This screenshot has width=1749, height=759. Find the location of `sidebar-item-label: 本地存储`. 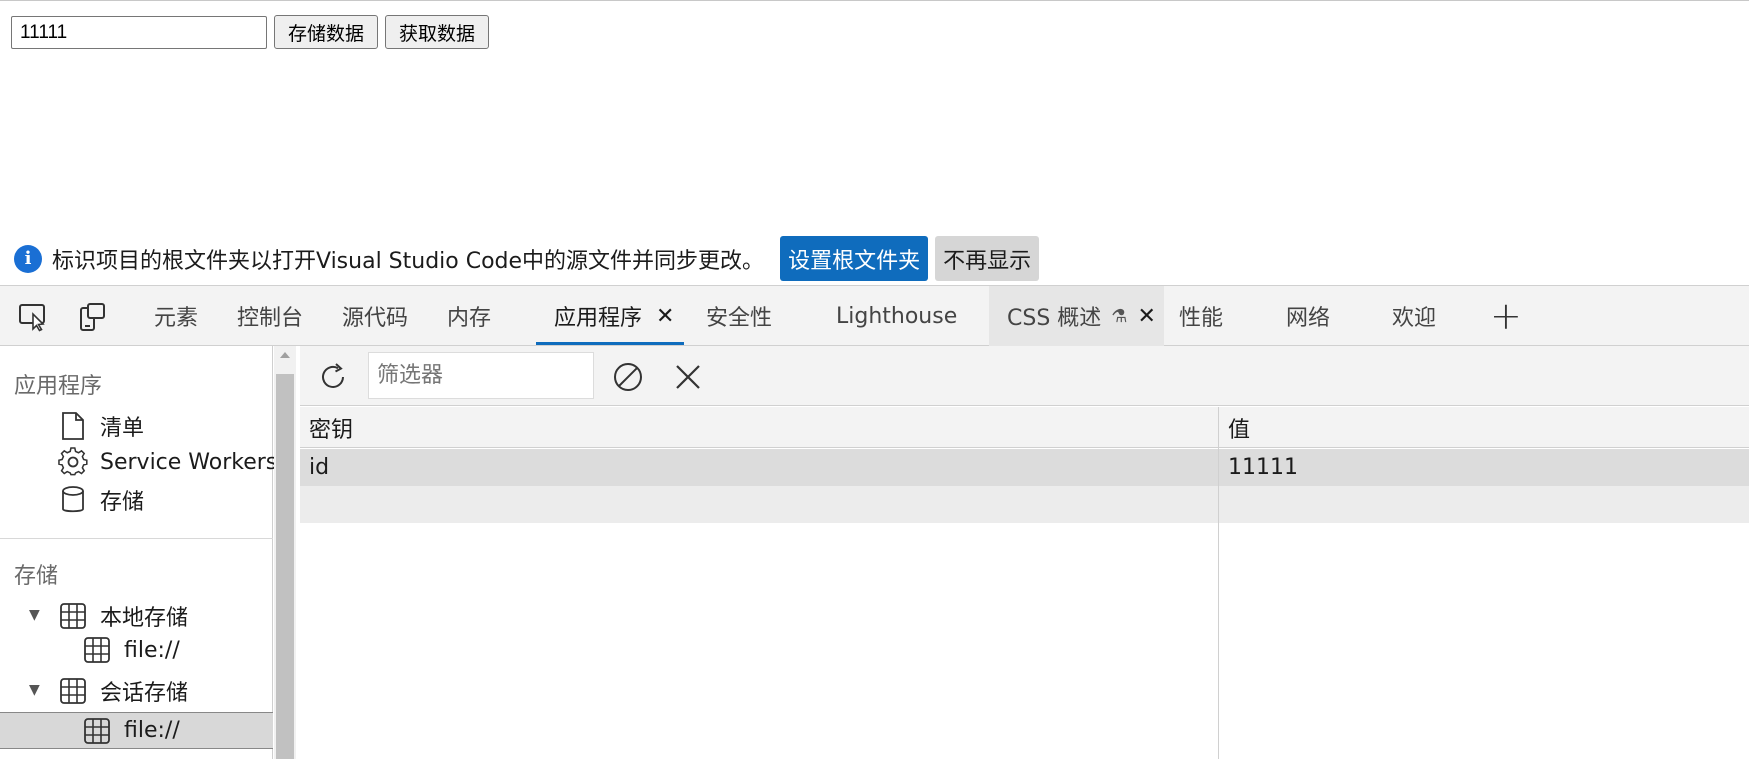

sidebar-item-label: 本地存储 is located at coordinates (144, 618).